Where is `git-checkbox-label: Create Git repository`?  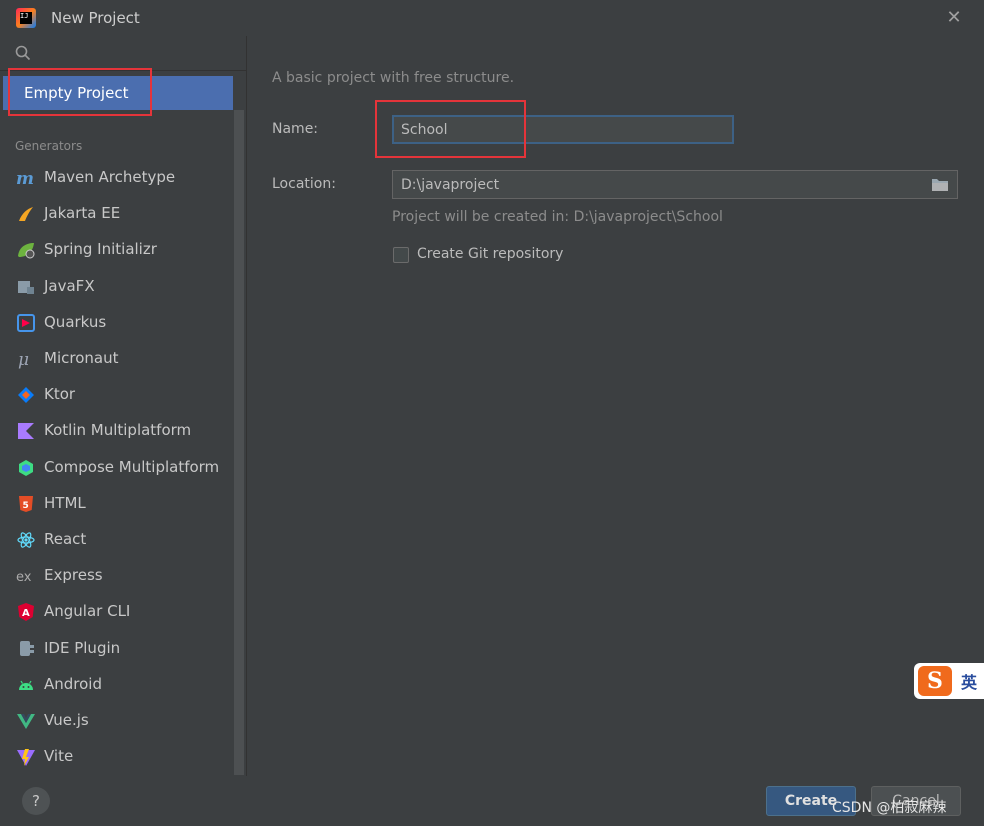
git-checkbox-label: Create Git repository is located at coordinates (490, 254).